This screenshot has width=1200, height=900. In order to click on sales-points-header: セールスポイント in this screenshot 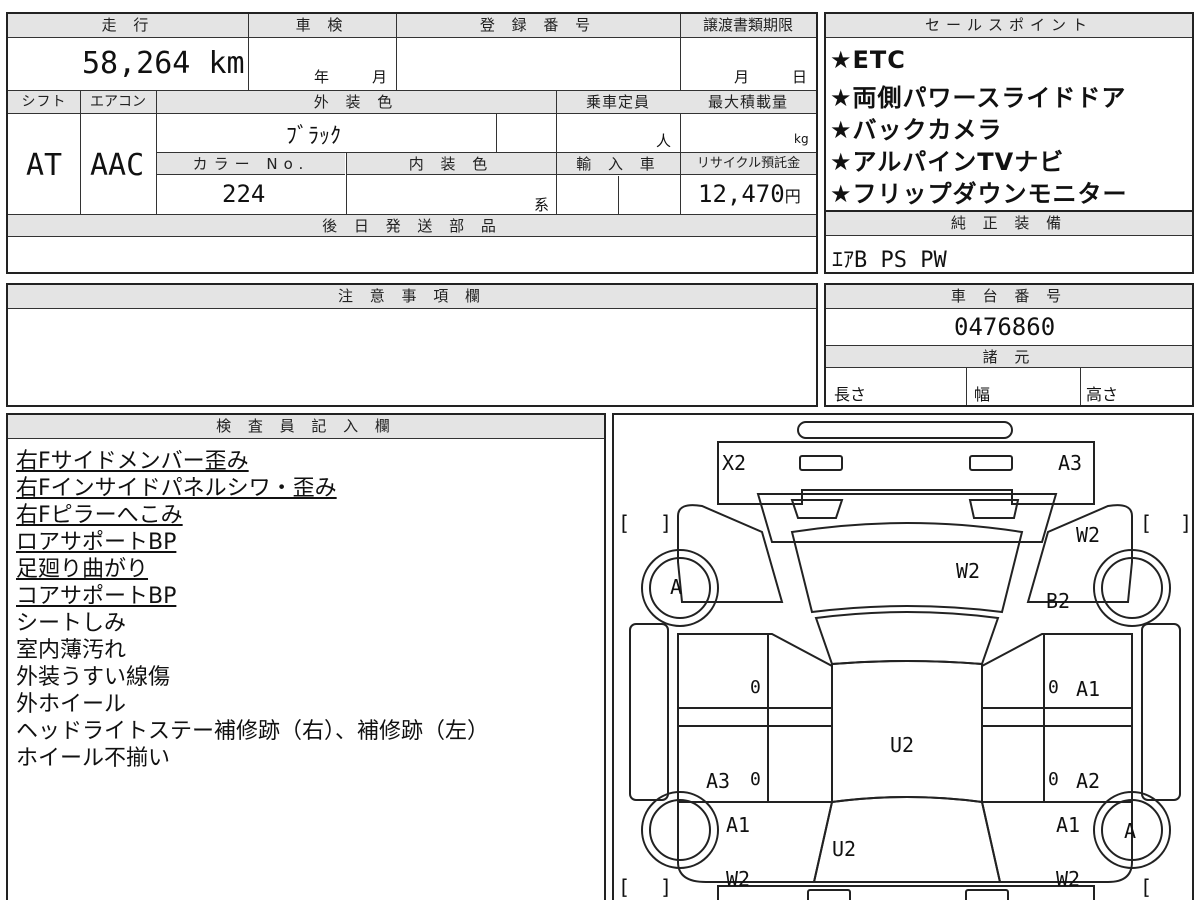, I will do `click(1009, 26)`.